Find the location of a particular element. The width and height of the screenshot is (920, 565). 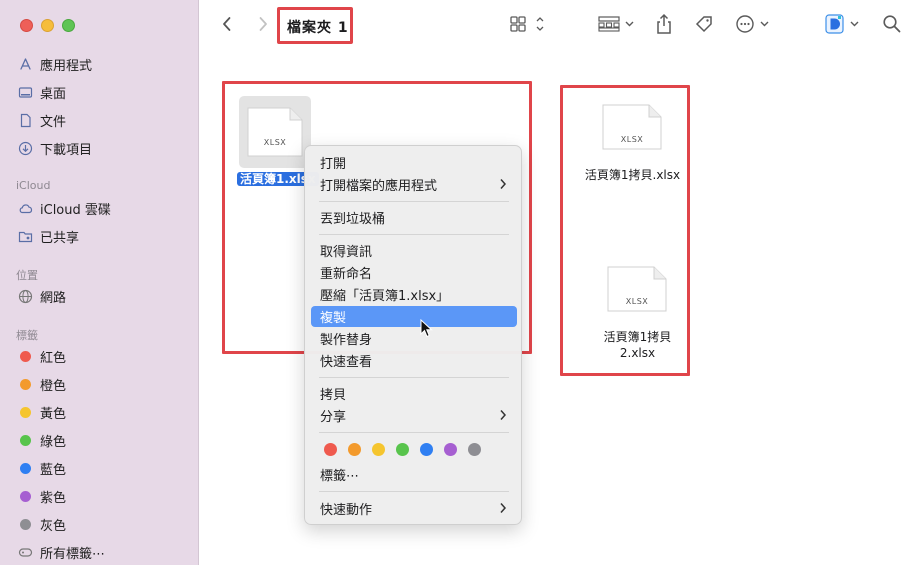

menu-item-open-with: 打開檔案的應用程式 is located at coordinates (414, 184).